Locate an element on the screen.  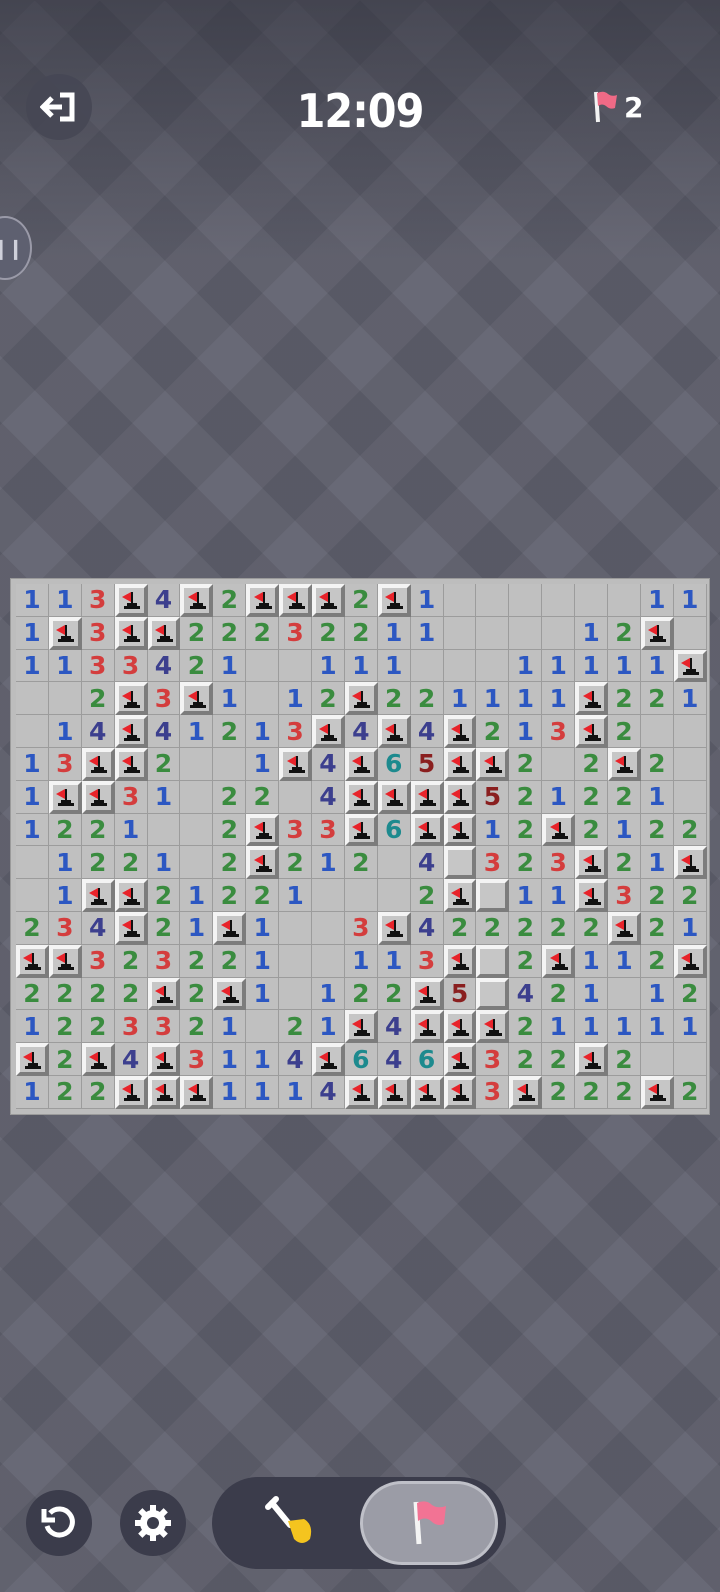
exit-button is located at coordinates (59, 107).